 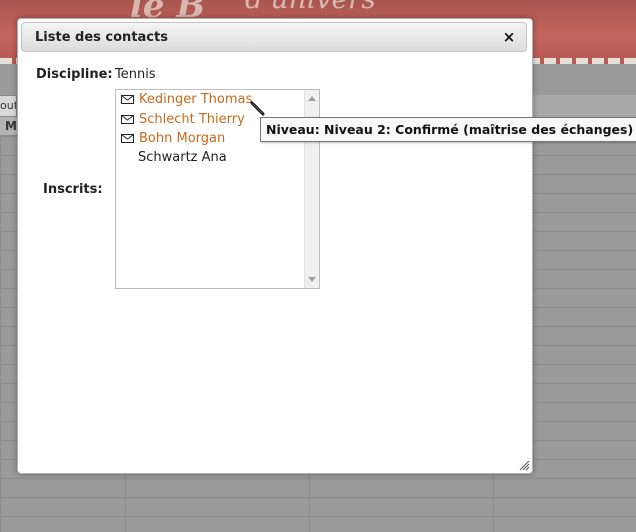 I want to click on mouse-cursor-icon, so click(x=257, y=108).